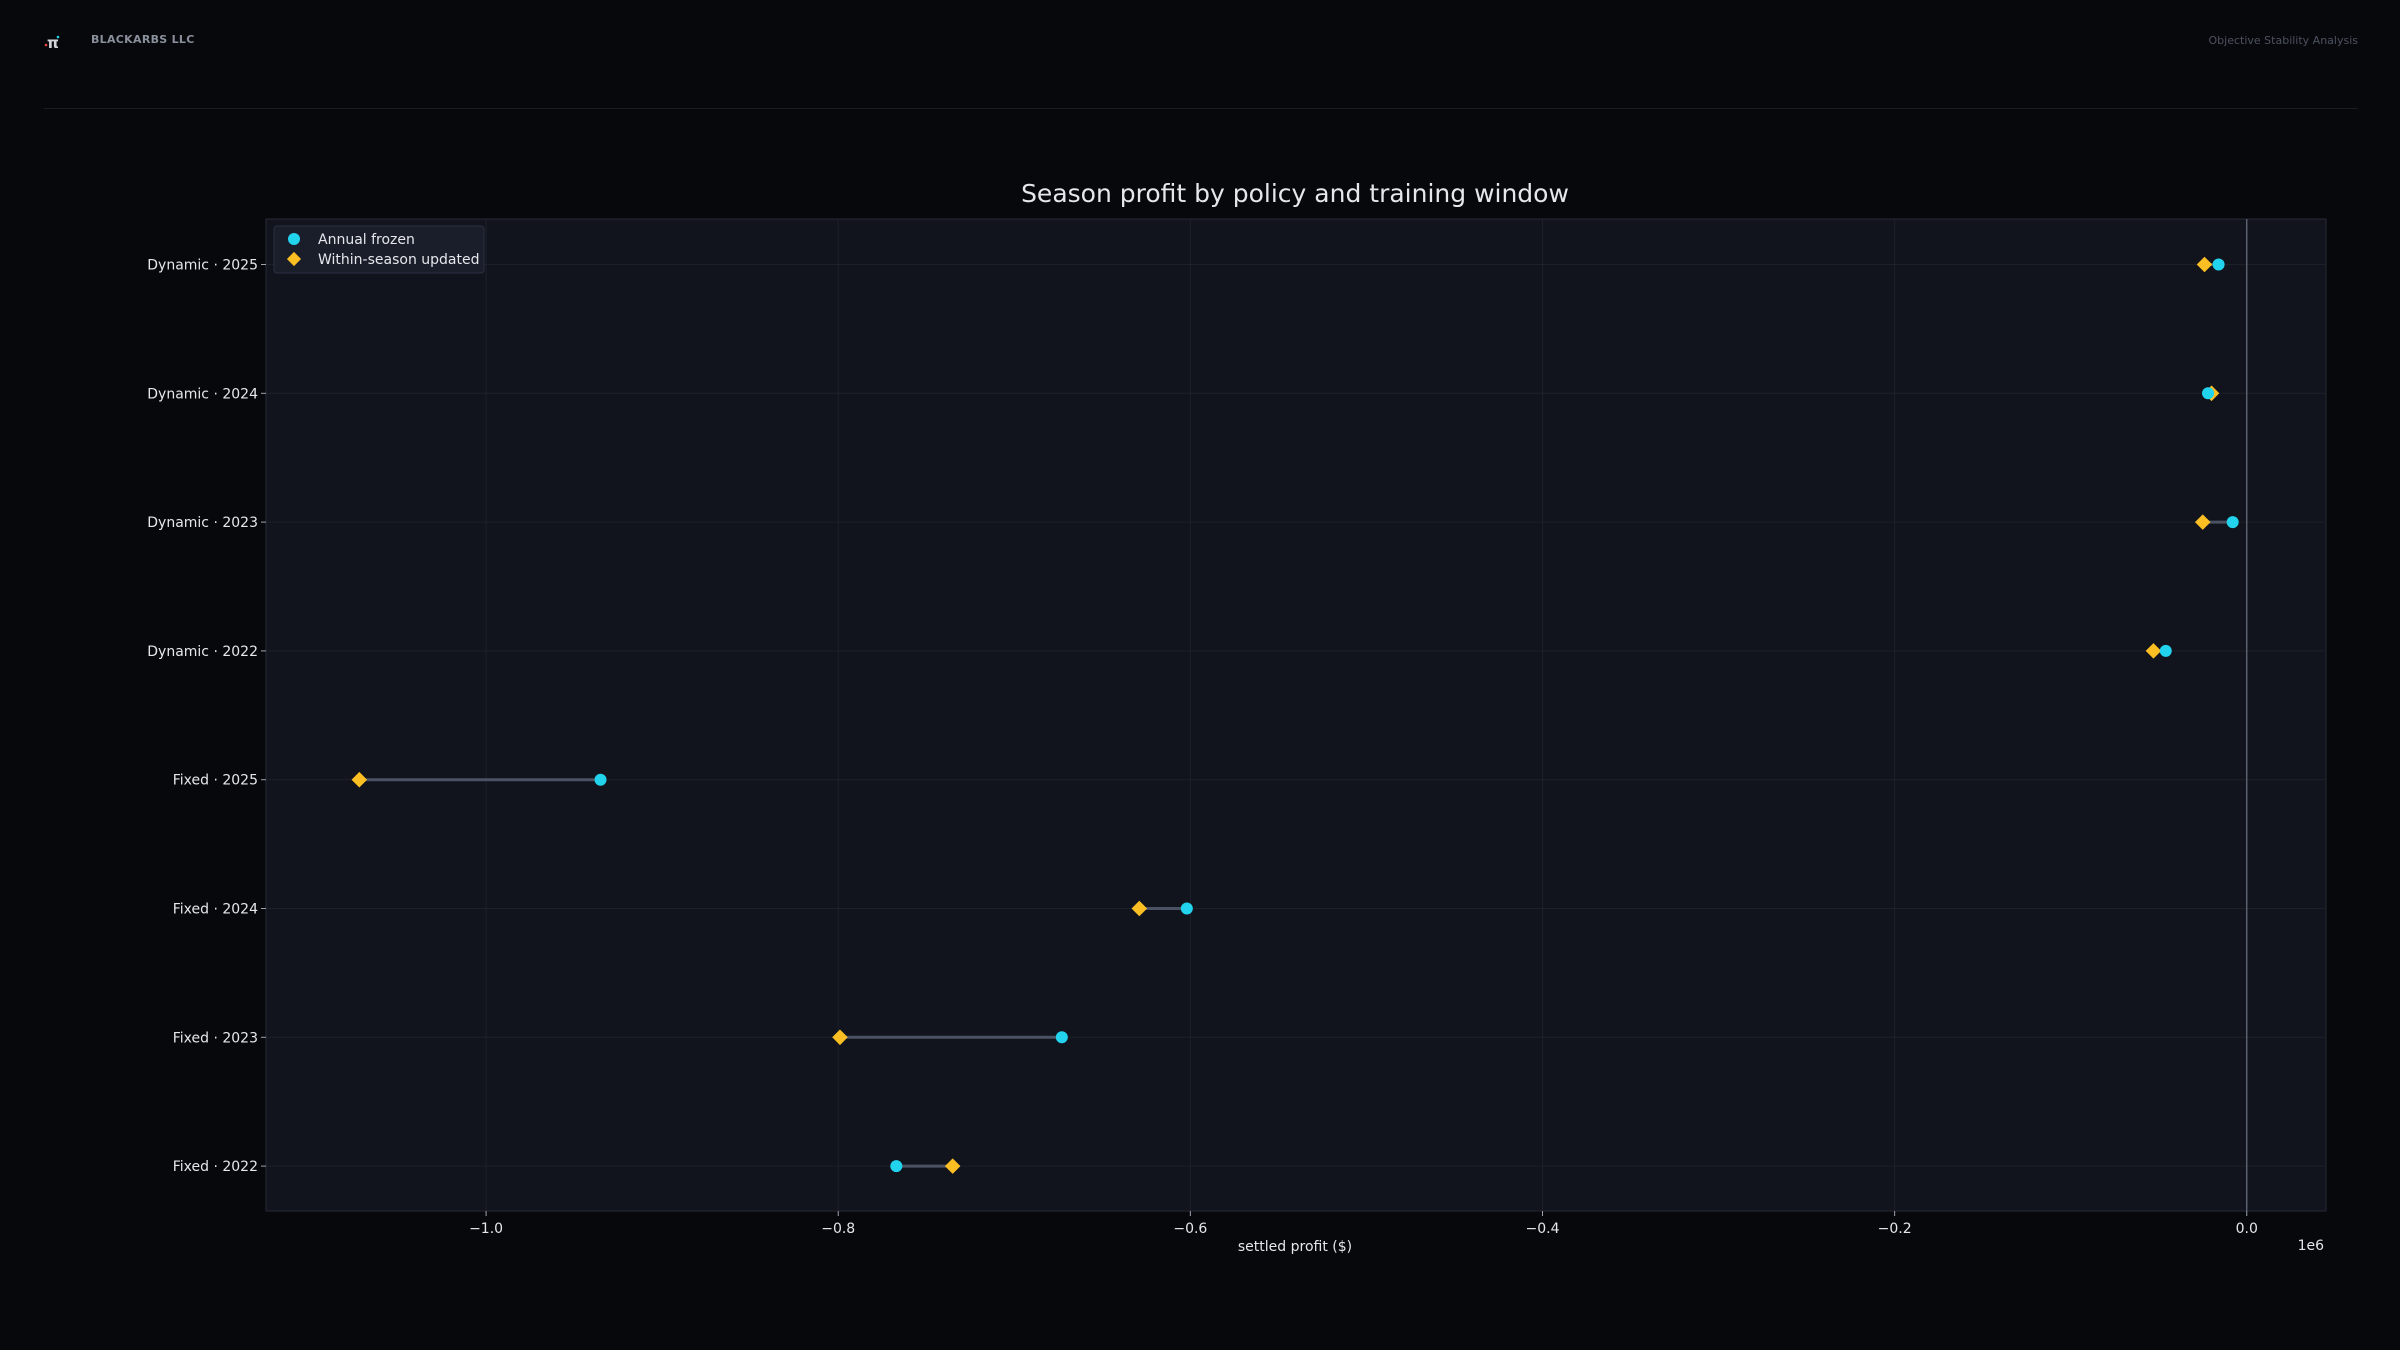  I want to click on point-annual-frozen-fixed-2023, so click(1061, 1037).